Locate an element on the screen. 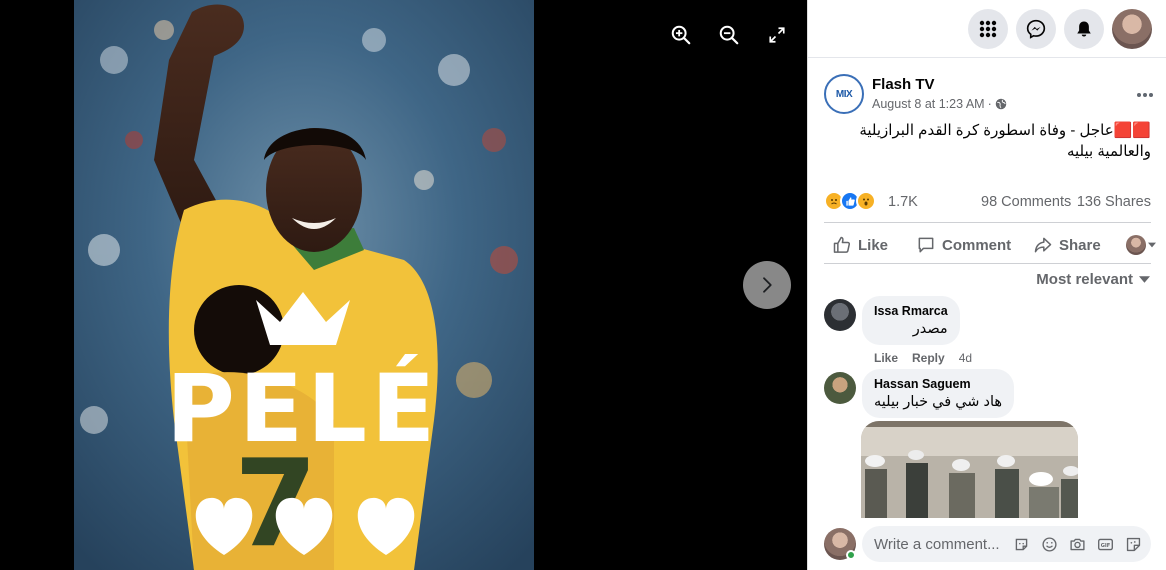  wow-reaction-icon is located at coordinates (866, 201).